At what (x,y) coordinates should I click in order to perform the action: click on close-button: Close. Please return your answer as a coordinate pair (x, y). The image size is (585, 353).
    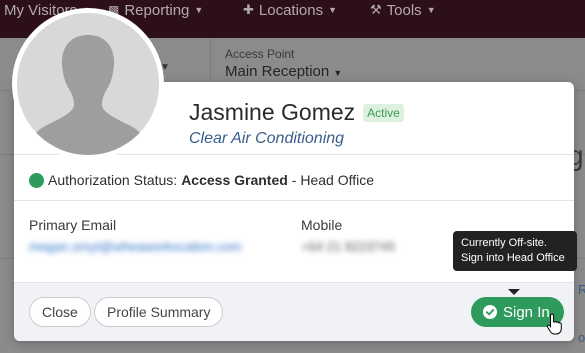
    Looking at the image, I should click on (60, 312).